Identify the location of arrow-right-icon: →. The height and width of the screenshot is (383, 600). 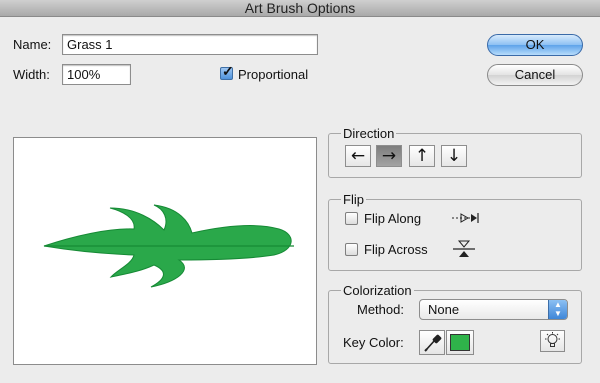
(389, 156).